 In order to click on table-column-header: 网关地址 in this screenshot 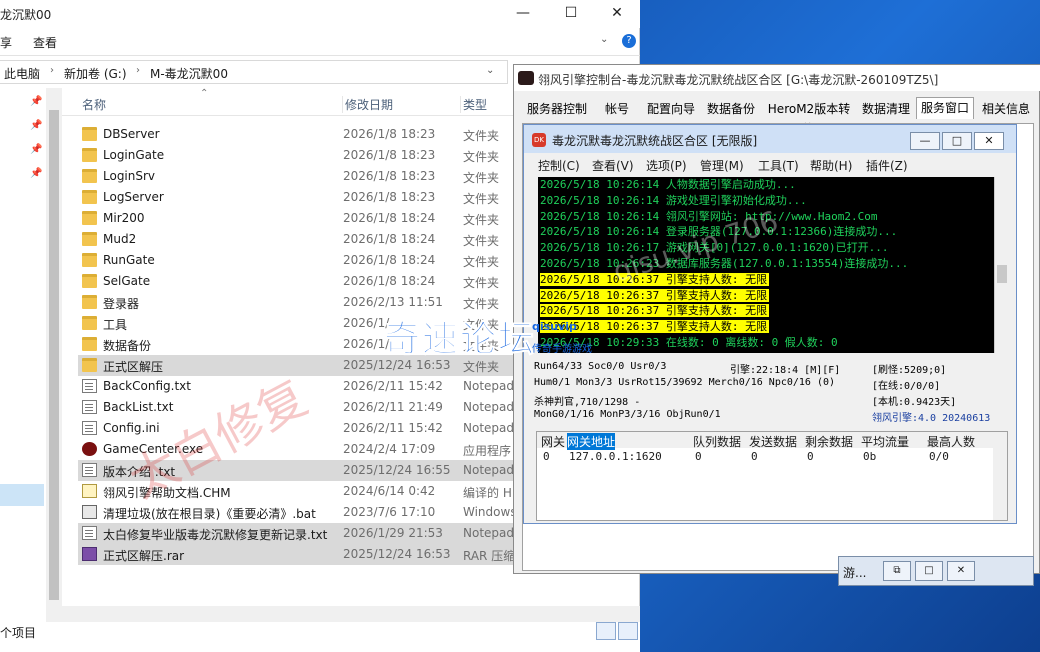, I will do `click(591, 441)`.